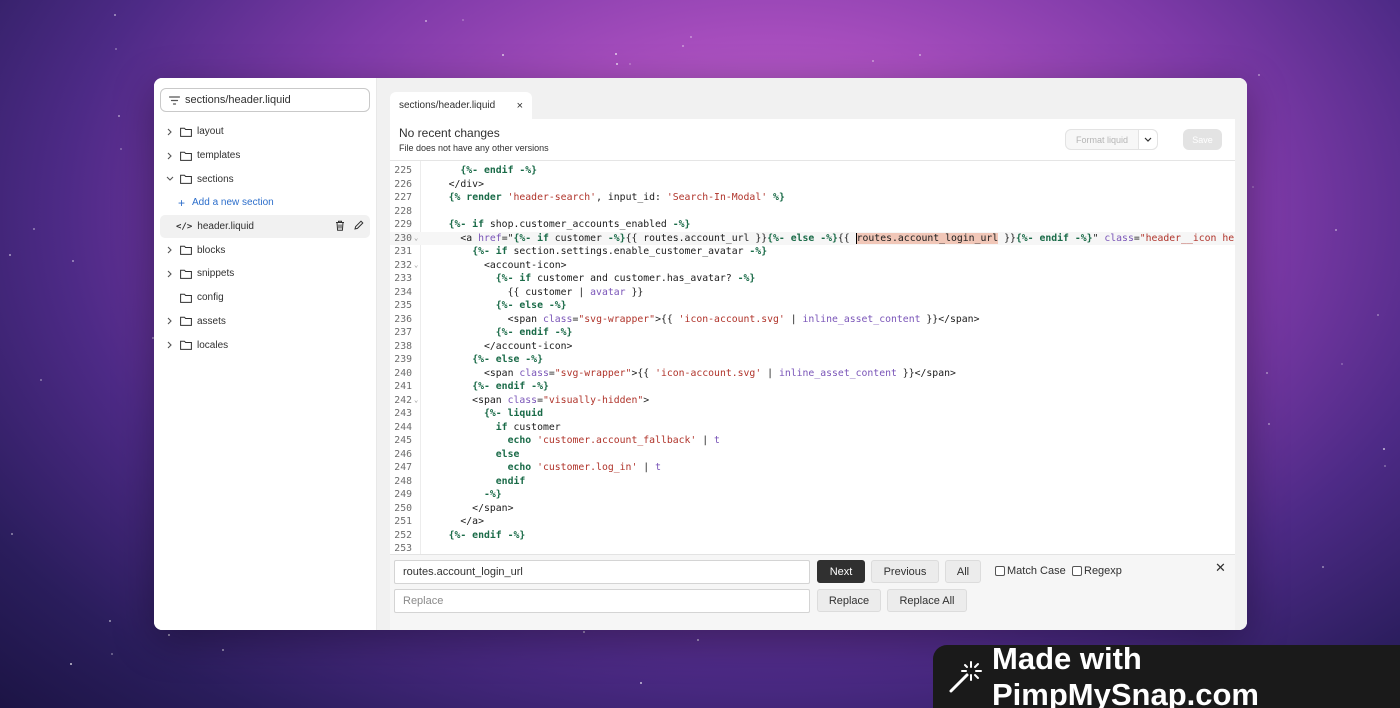  I want to click on code-text: -%}, so click(492, 494).